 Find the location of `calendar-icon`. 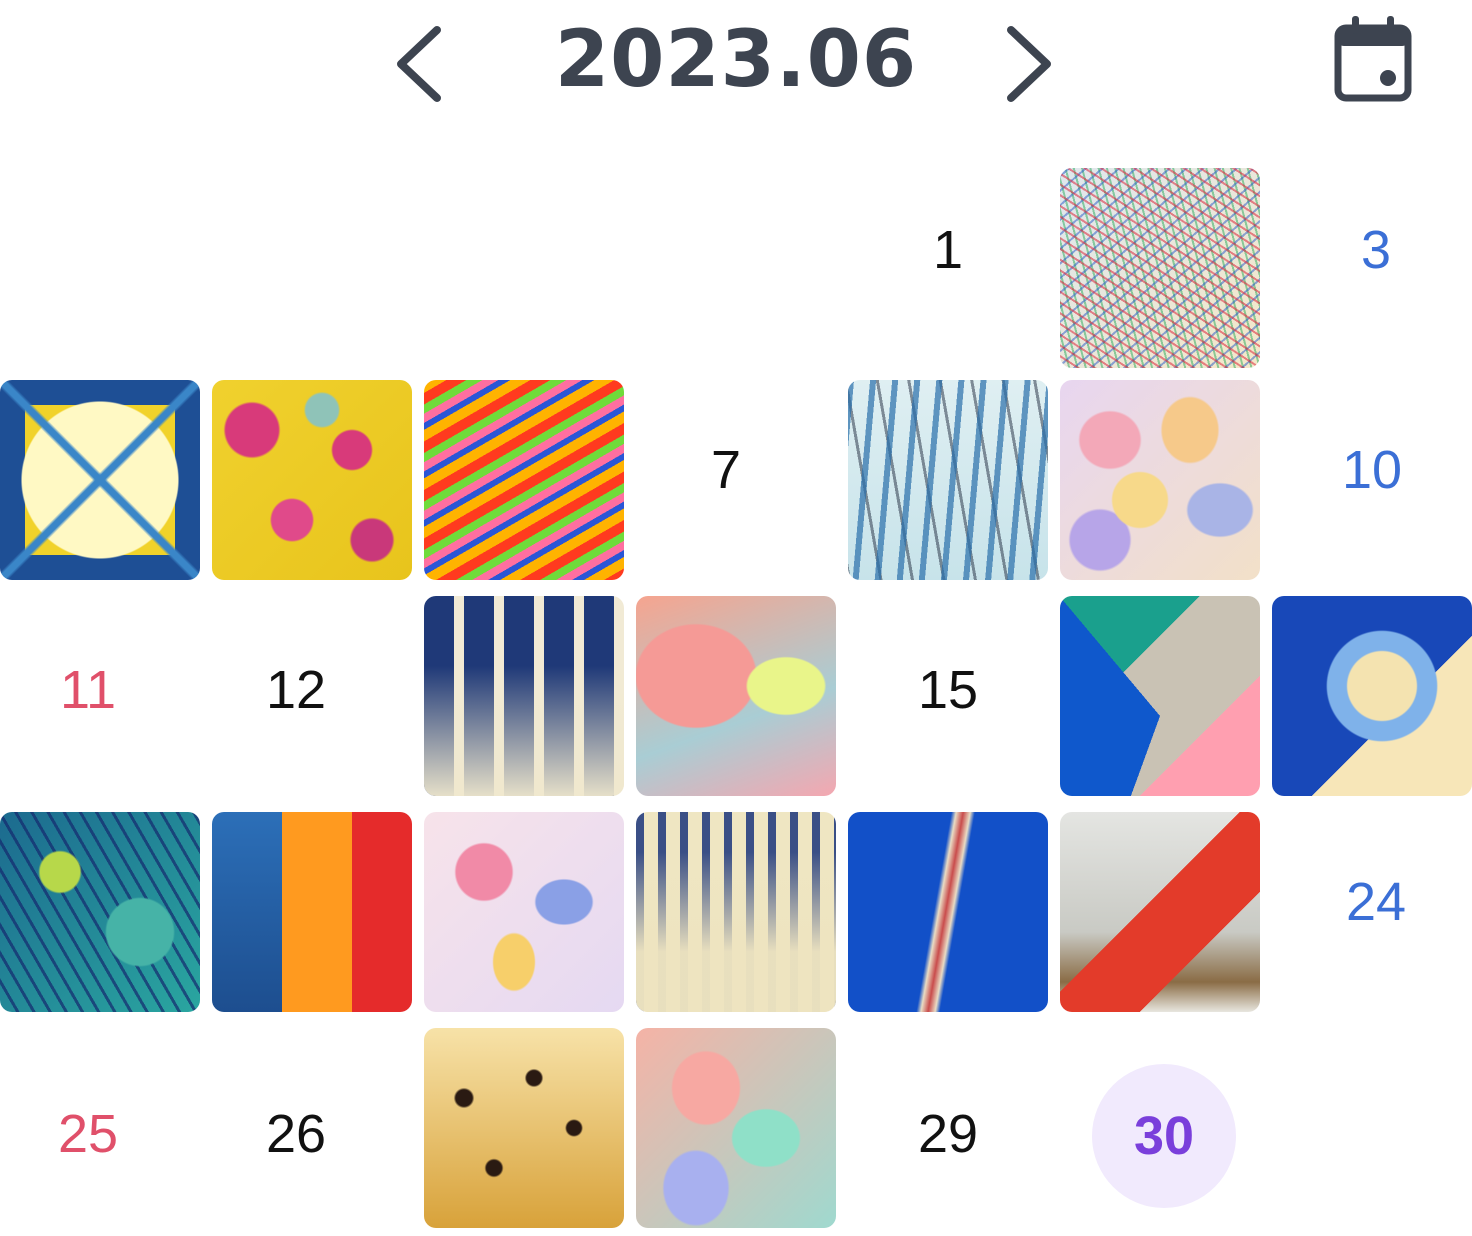

calendar-icon is located at coordinates (1373, 59).